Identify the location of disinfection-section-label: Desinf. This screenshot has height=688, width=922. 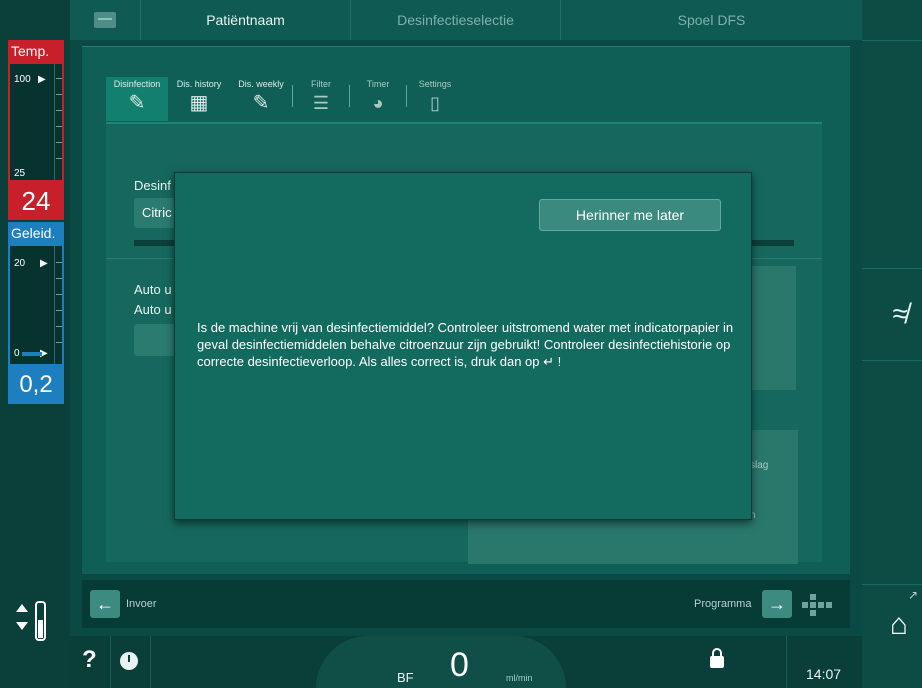
(152, 185).